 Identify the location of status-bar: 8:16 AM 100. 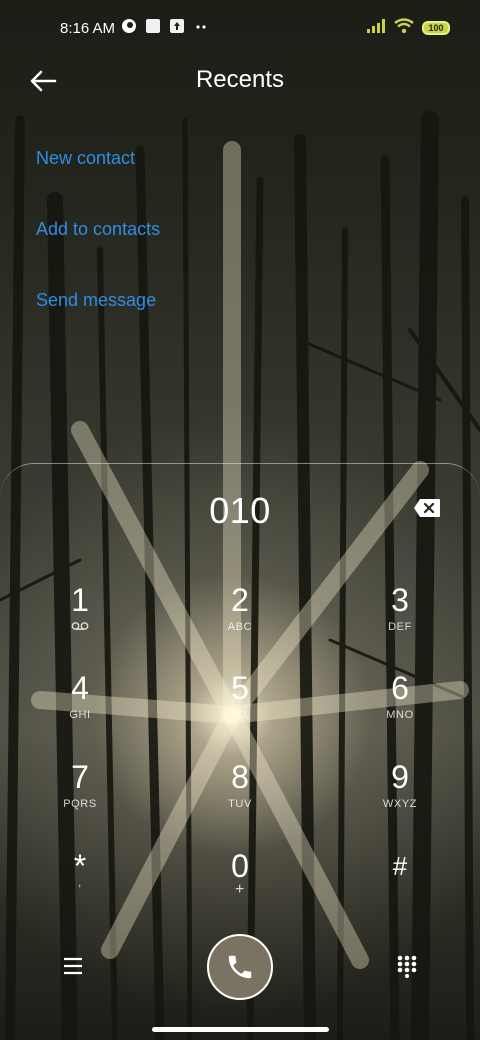
(240, 28).